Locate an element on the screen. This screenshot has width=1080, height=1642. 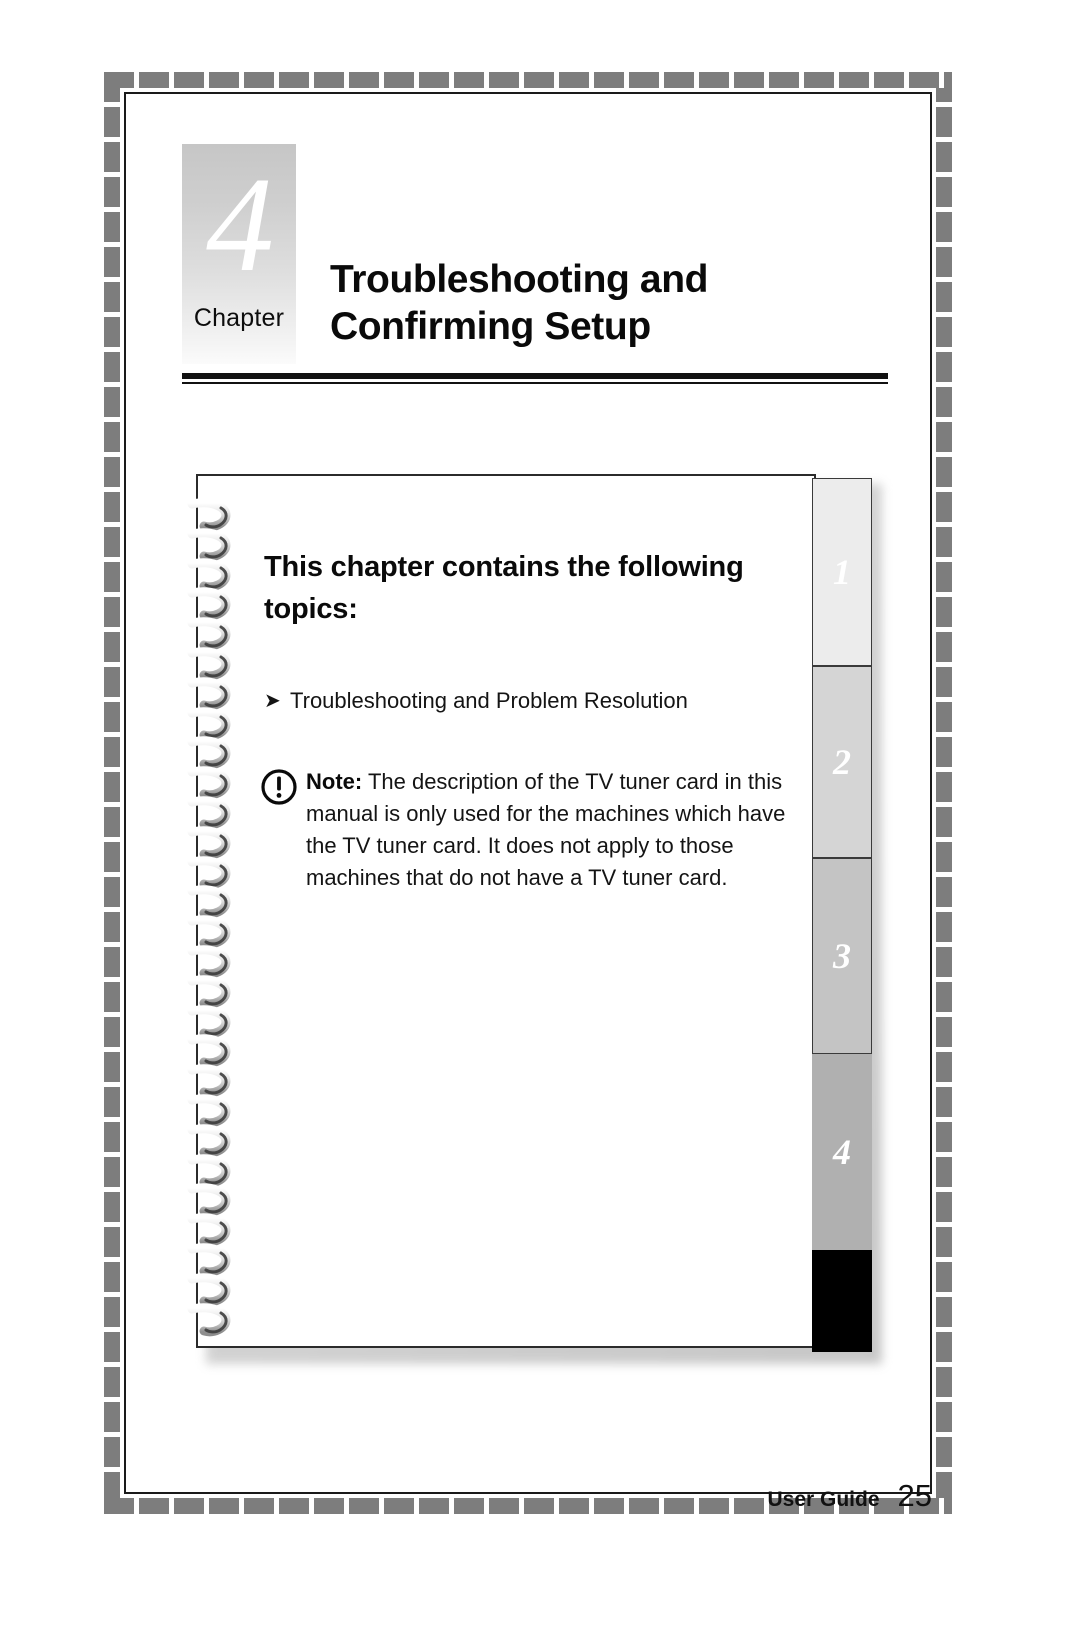
chapter-tab-1-label: 1 is located at coordinates (842, 572).